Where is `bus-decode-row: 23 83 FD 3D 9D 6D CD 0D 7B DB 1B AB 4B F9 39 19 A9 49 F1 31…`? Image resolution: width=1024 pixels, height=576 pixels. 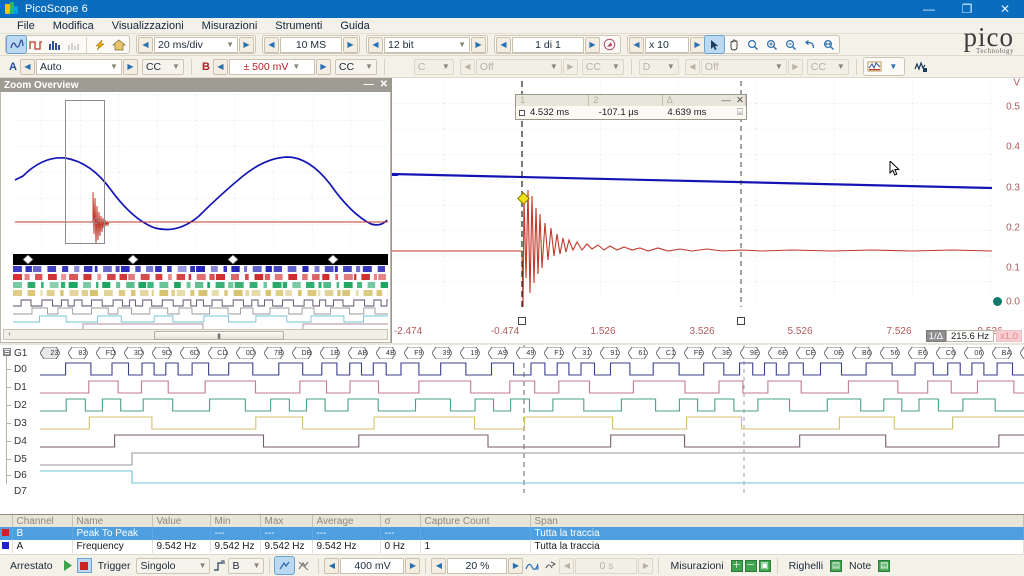 bus-decode-row: 23 83 FD 3D 9D 6D CD 0D 7B DB 1B AB 4B F9 39 19 A9 49 F1 31… is located at coordinates (532, 353).